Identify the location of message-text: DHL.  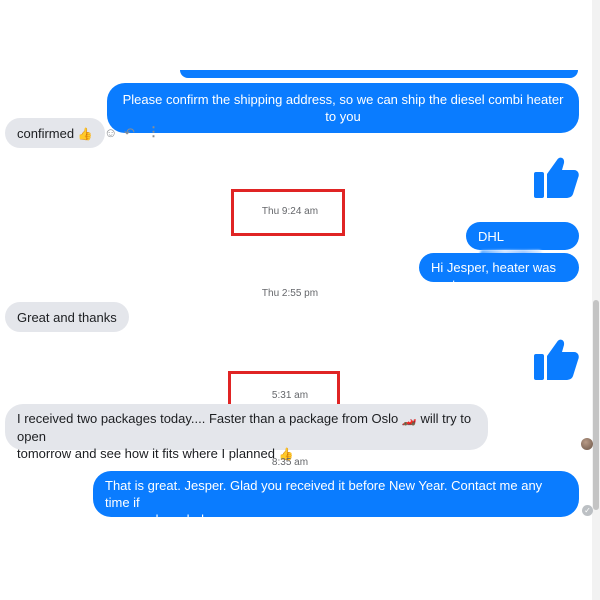
(491, 236).